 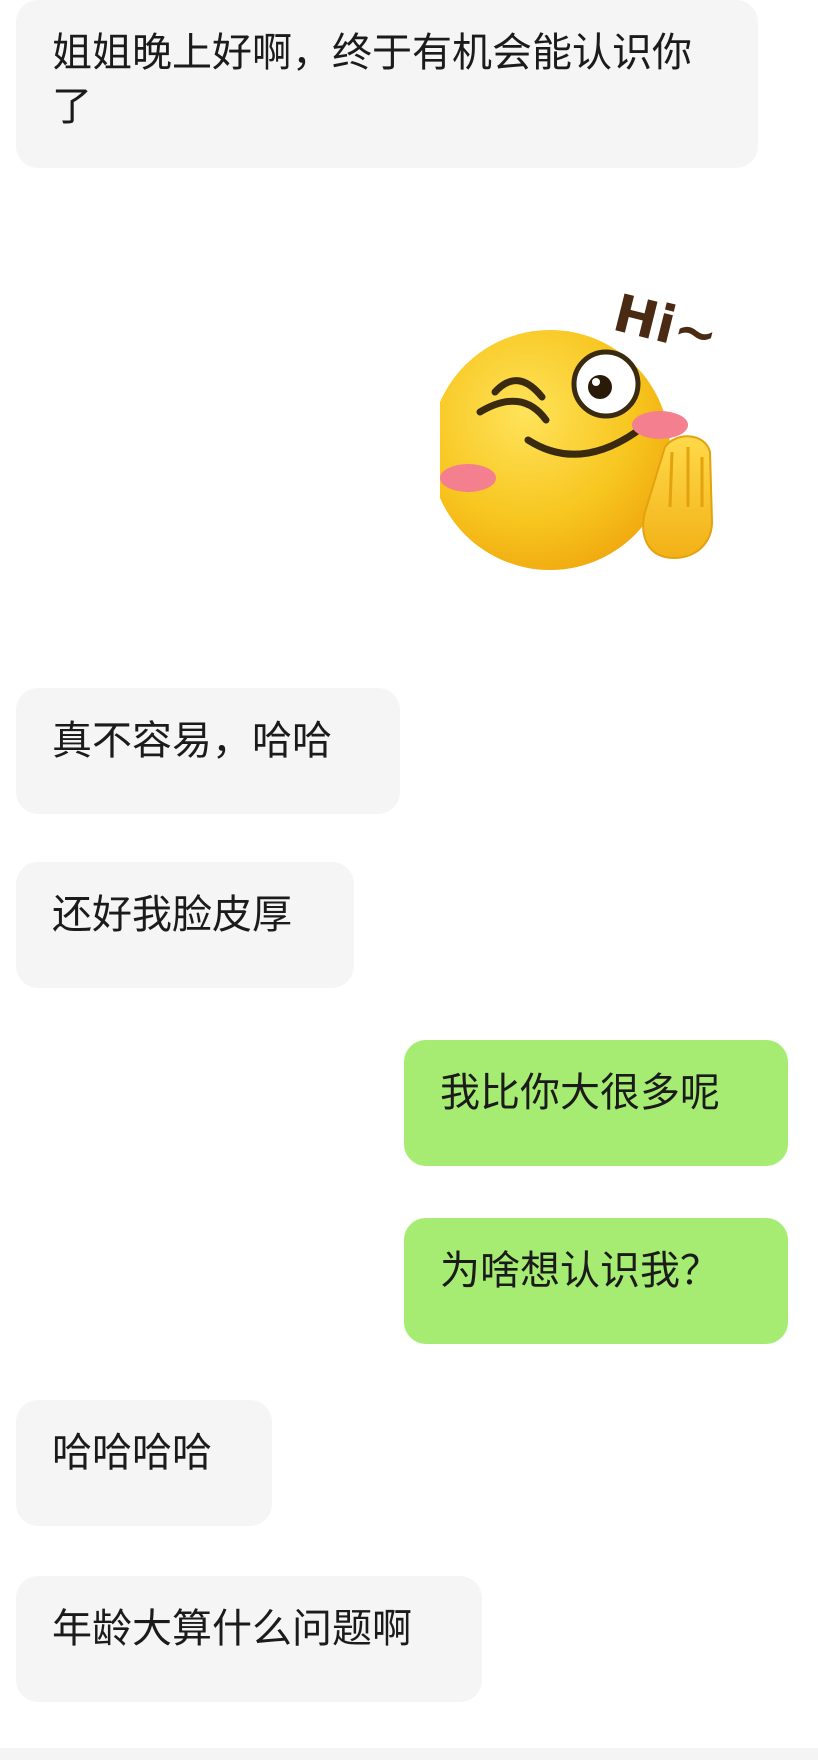 I want to click on hi-wink-sticker: Hi~, so click(x=615, y=427).